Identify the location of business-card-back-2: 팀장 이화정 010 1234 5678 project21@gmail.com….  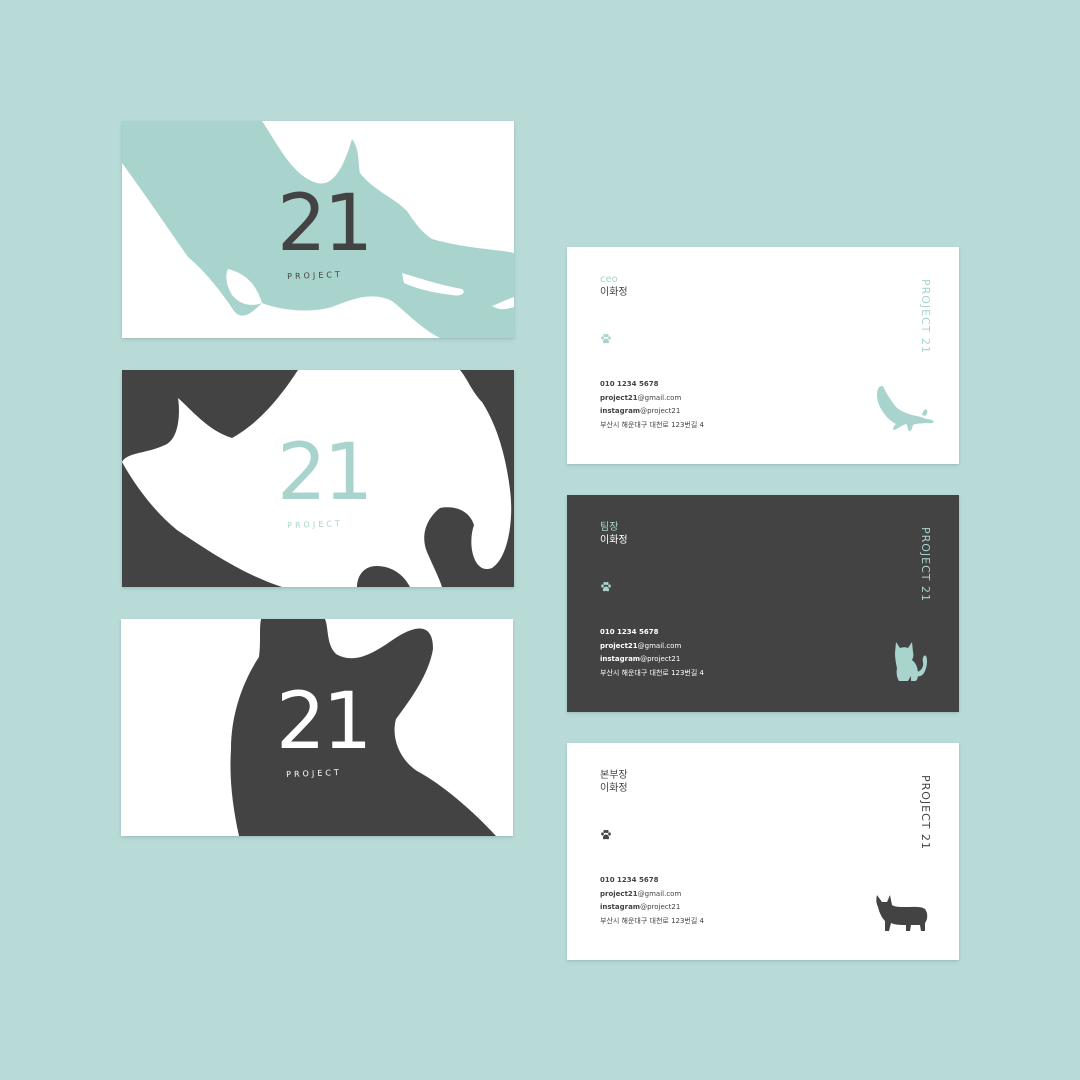
(763, 603).